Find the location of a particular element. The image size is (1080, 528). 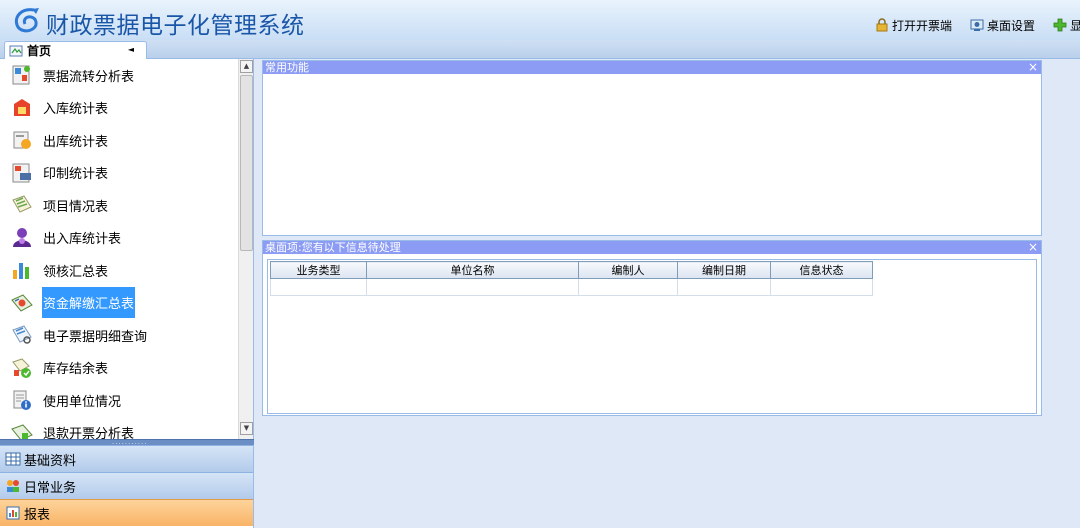

menu-item-label: 领核汇总表 is located at coordinates (76, 272).